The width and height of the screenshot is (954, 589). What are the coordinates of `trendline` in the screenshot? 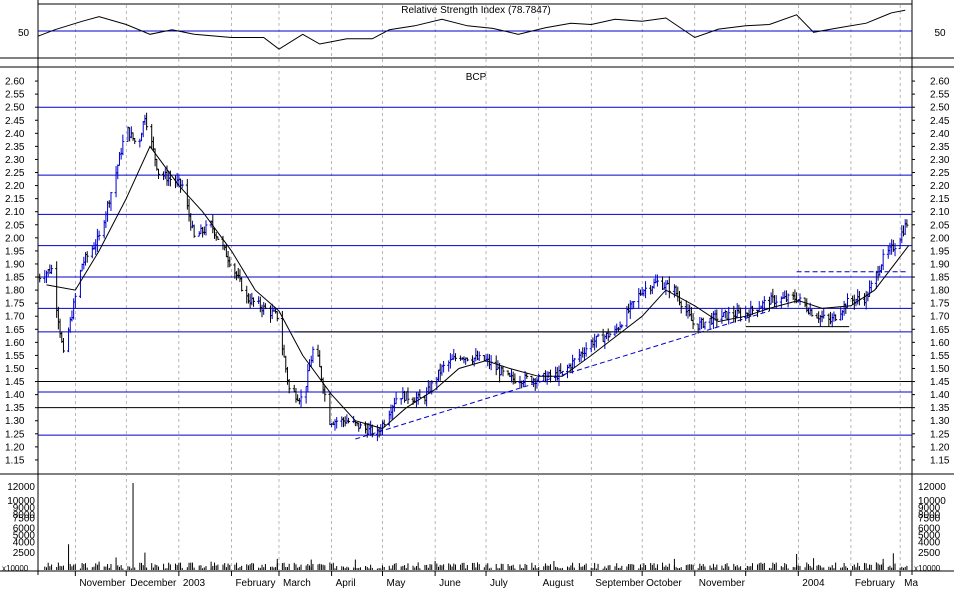 It's located at (562, 375).